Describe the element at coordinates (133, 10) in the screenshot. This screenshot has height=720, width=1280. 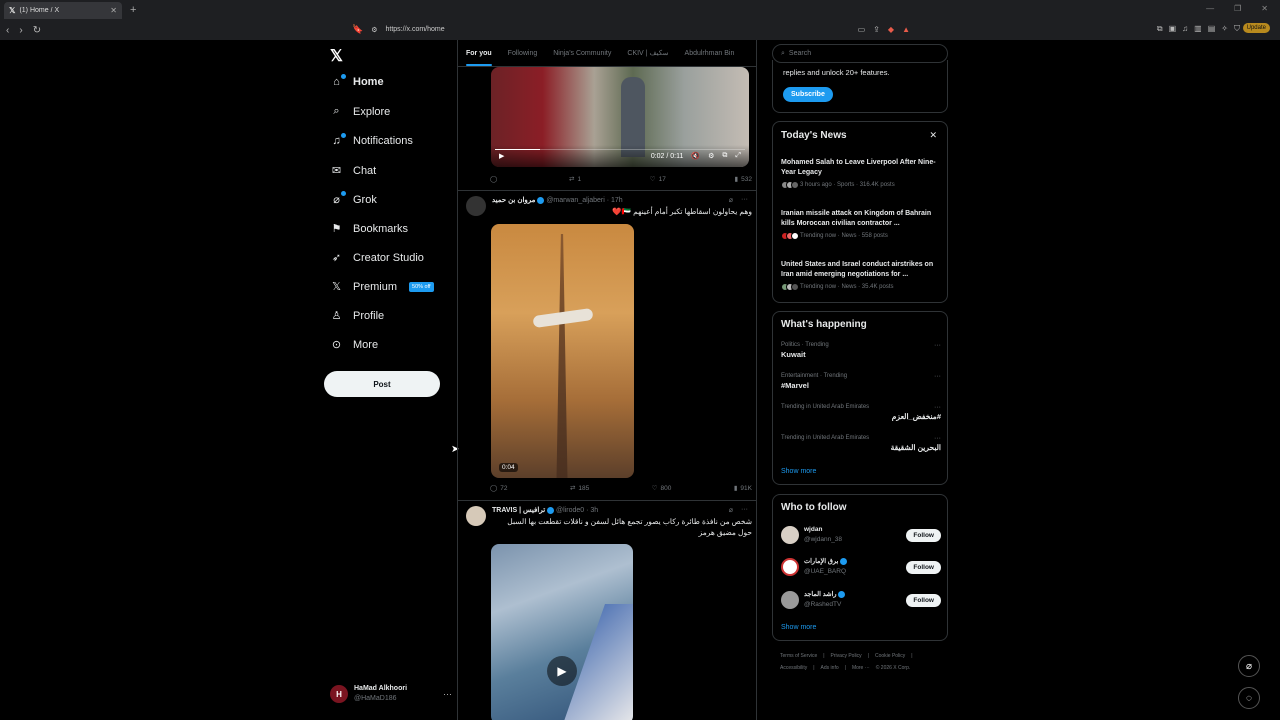
I see `new-tab-icon: +` at that location.